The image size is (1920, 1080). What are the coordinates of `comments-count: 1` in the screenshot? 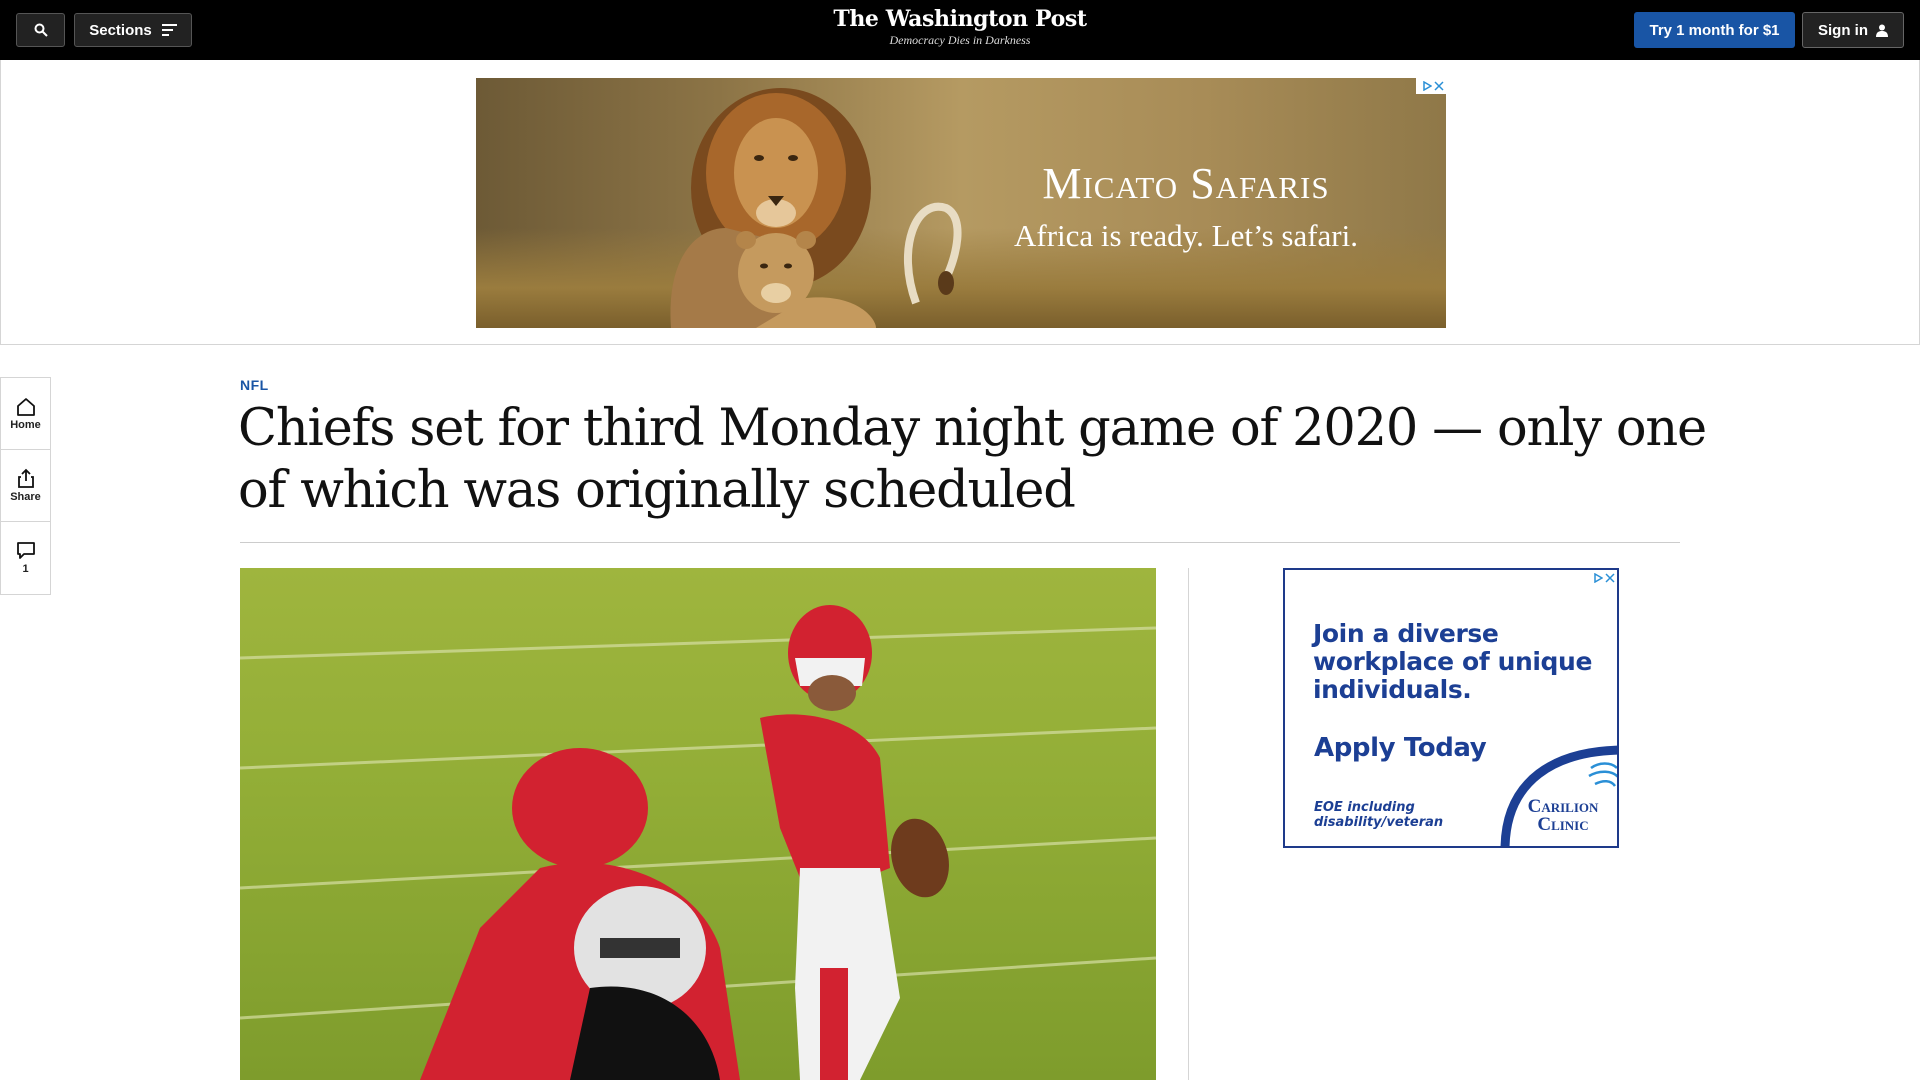 It's located at (25, 569).